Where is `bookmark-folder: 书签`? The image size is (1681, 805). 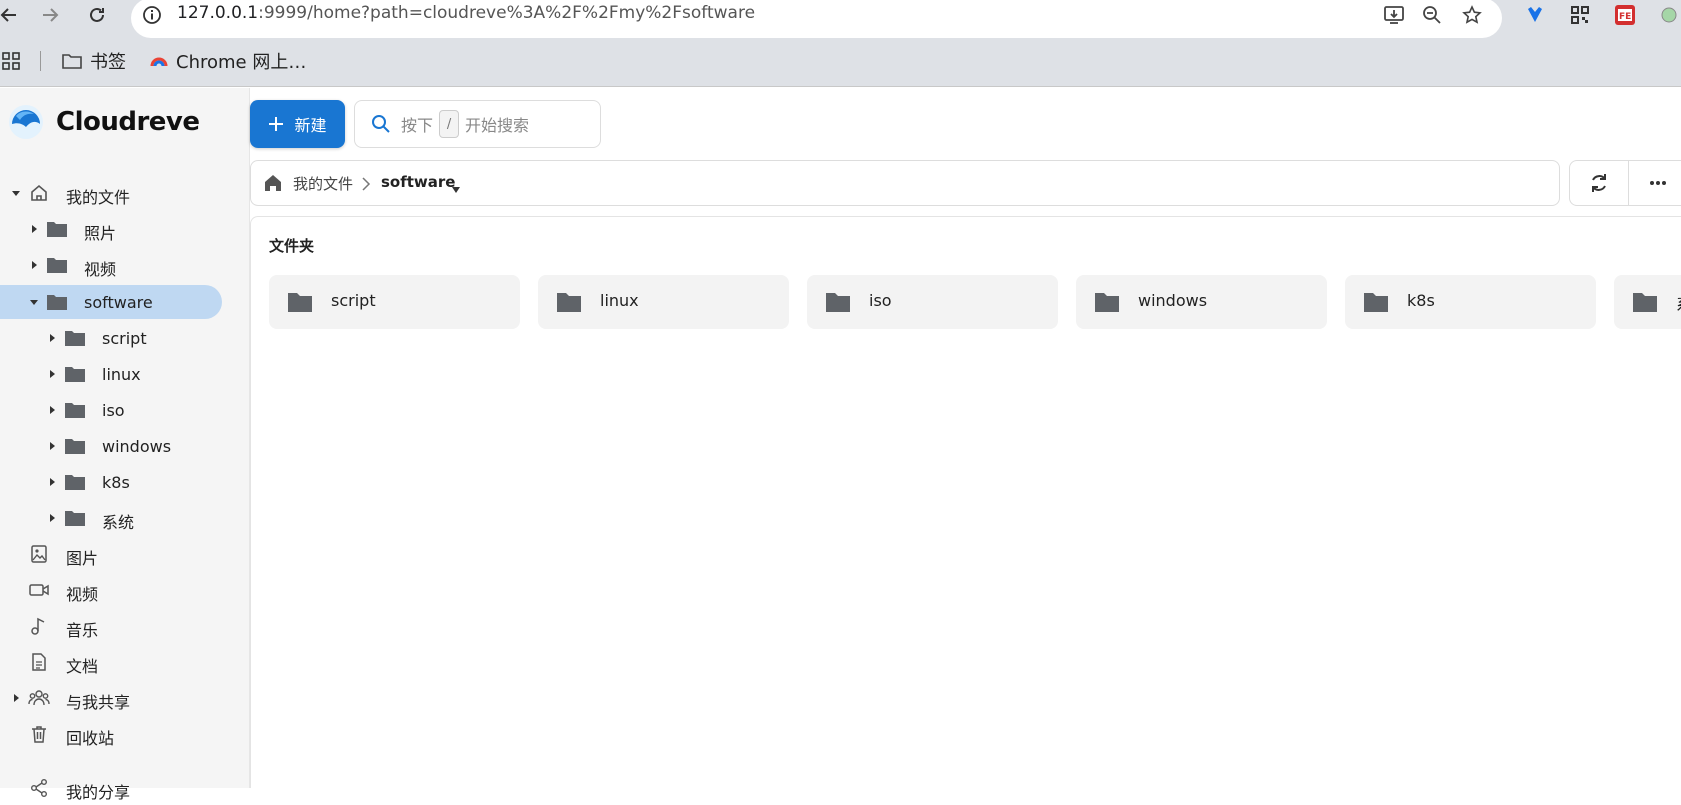
bookmark-folder: 书签 is located at coordinates (94, 61).